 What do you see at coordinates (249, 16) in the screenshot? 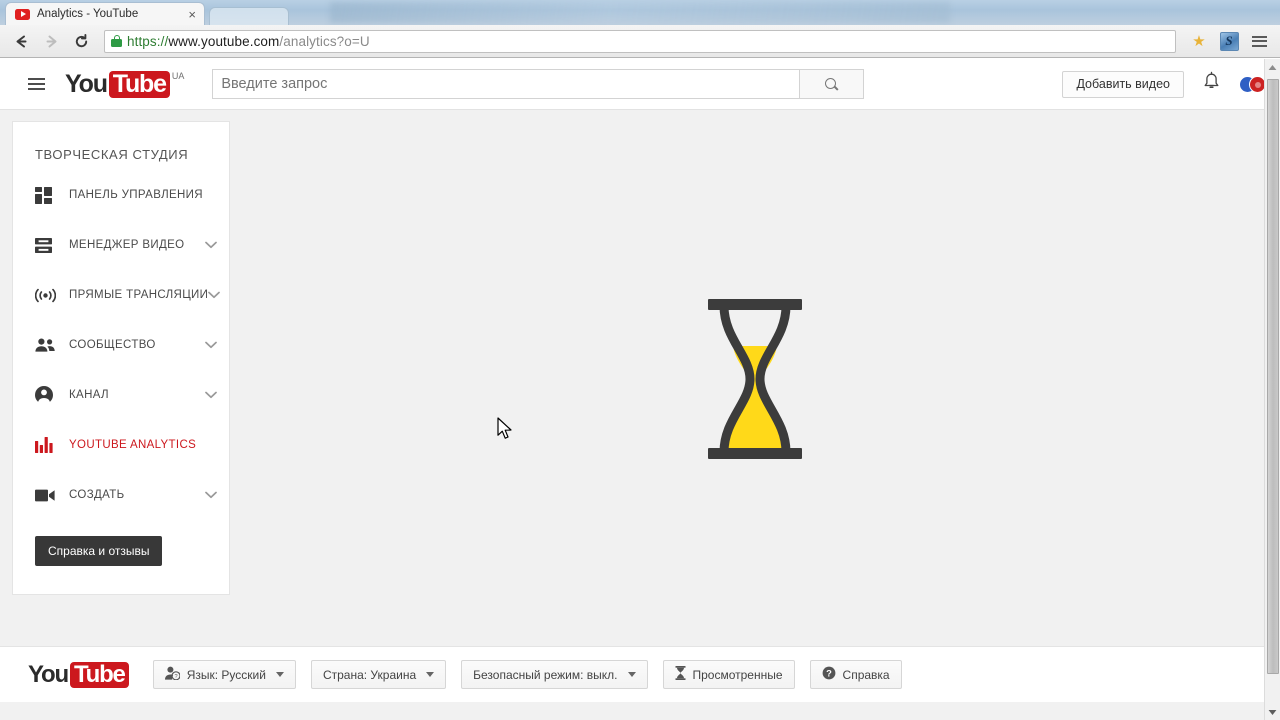
I see `new-tab-button` at bounding box center [249, 16].